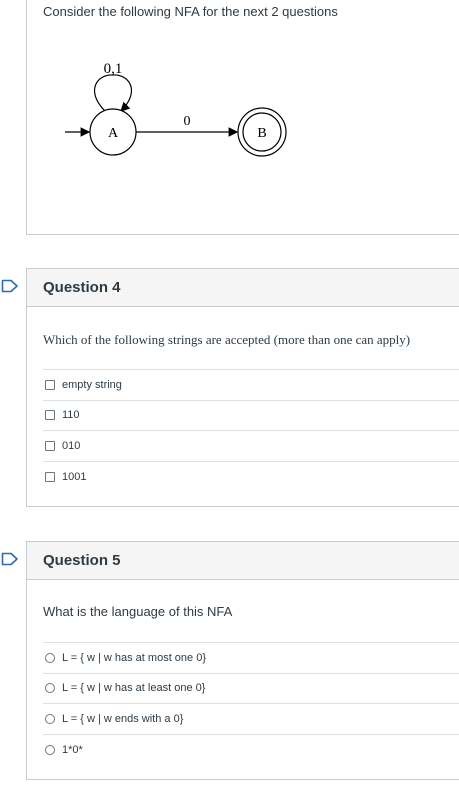 The image size is (459, 811). What do you see at coordinates (251, 477) in the screenshot?
I see `answer-option: 1001` at bounding box center [251, 477].